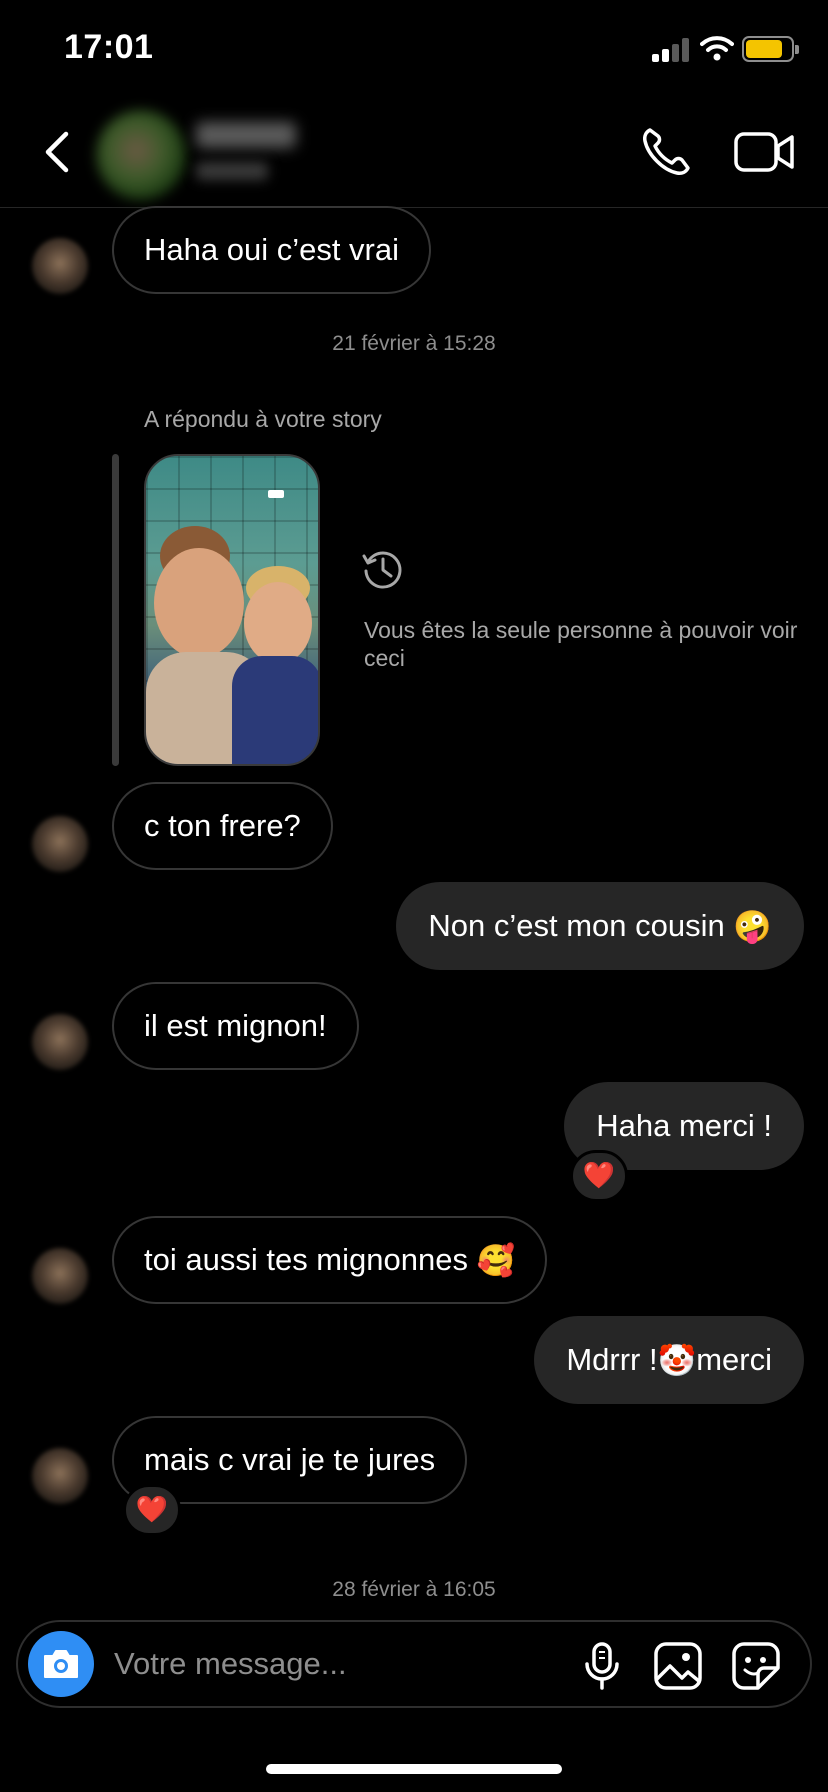  What do you see at coordinates (765, 152) in the screenshot?
I see `video-call-button` at bounding box center [765, 152].